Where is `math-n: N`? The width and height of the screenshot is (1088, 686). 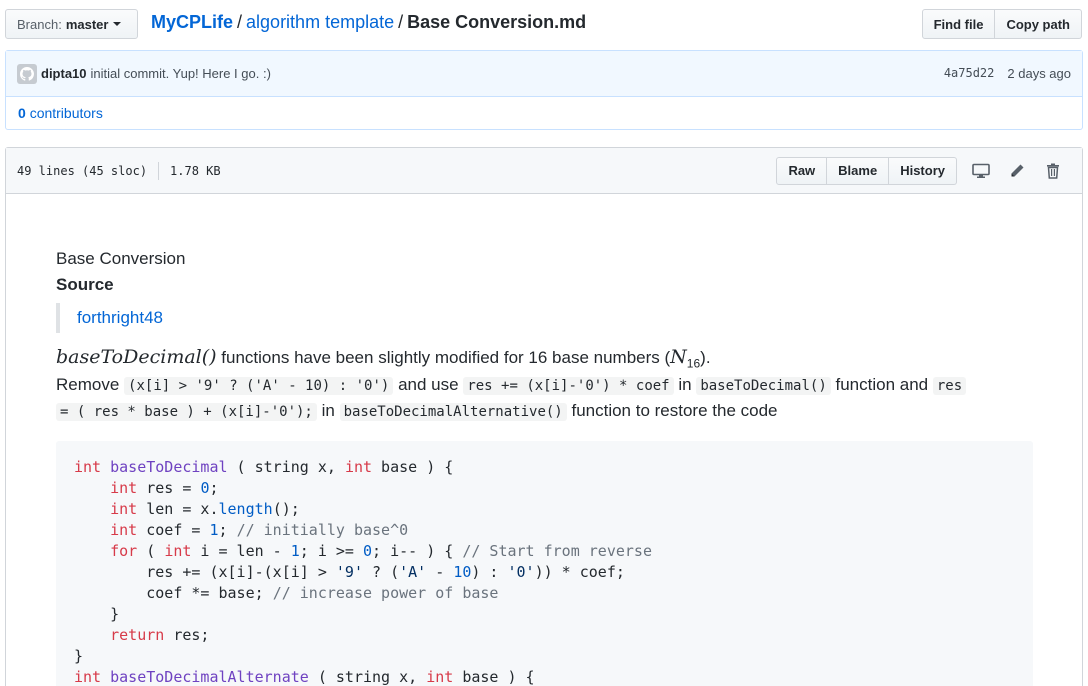
math-n: N is located at coordinates (678, 357).